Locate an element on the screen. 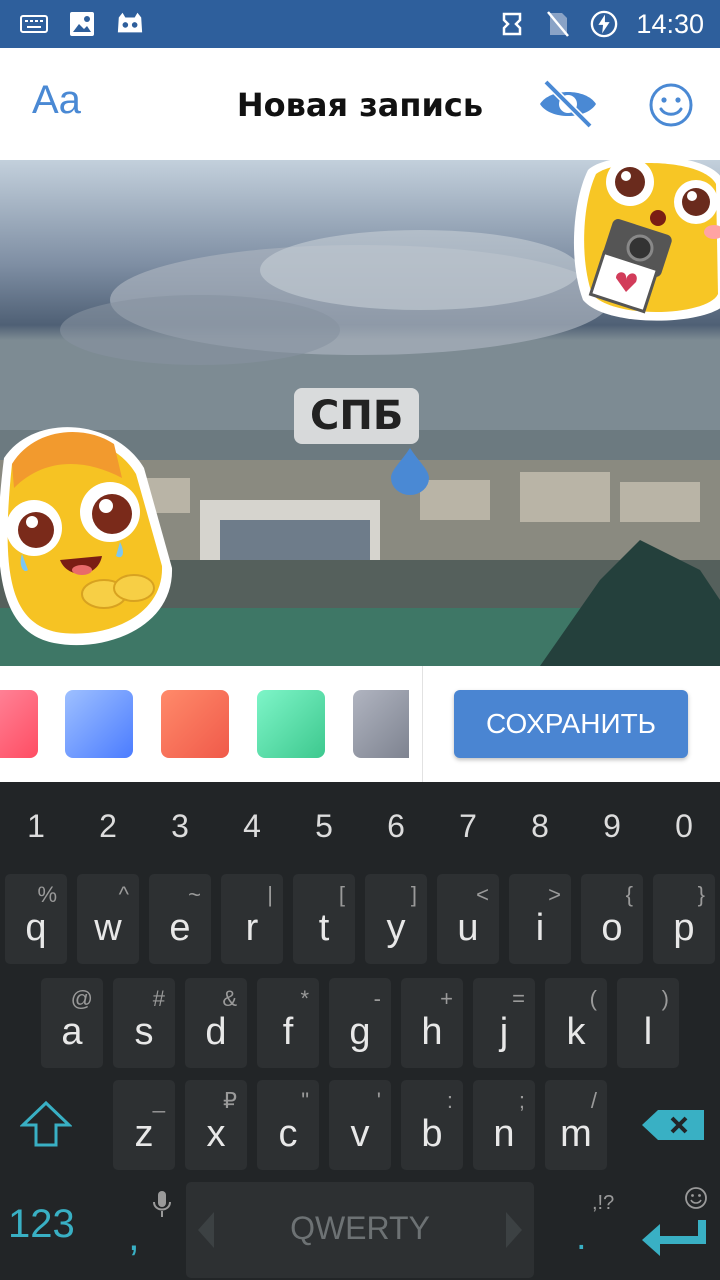  key-label: o is located at coordinates (612, 928).